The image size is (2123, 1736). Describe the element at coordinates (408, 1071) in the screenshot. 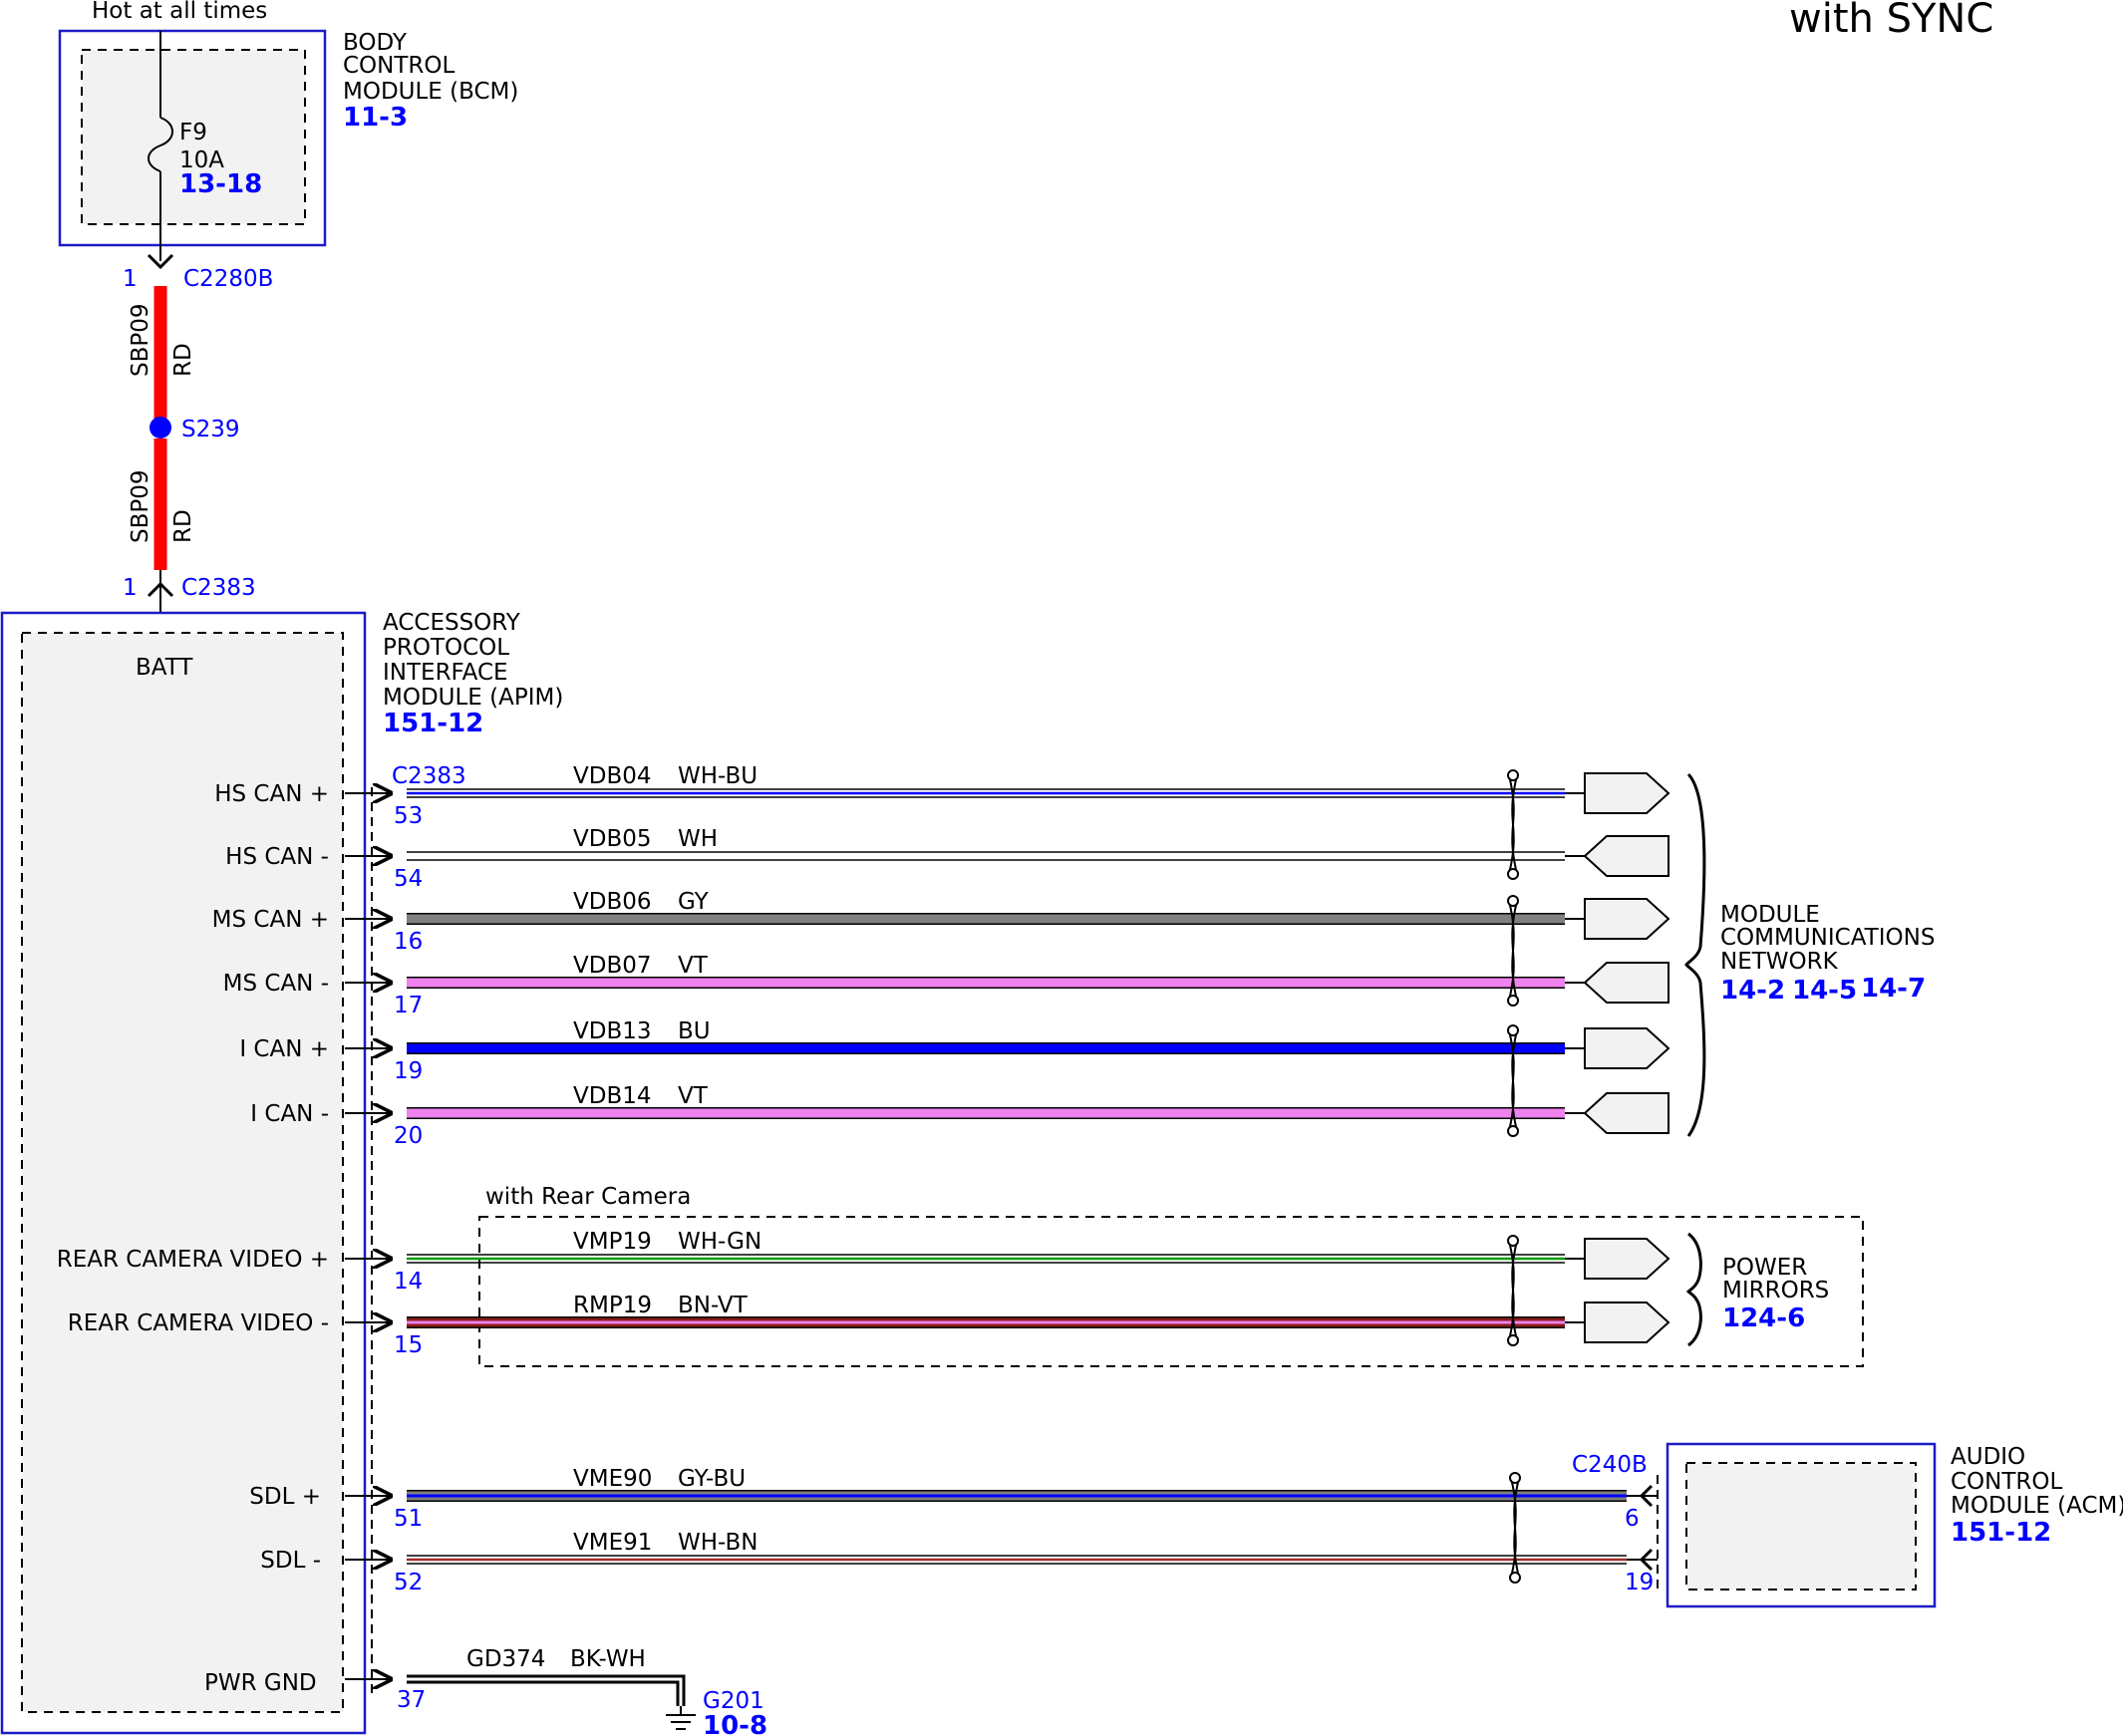

I see `pin-number: 19` at that location.